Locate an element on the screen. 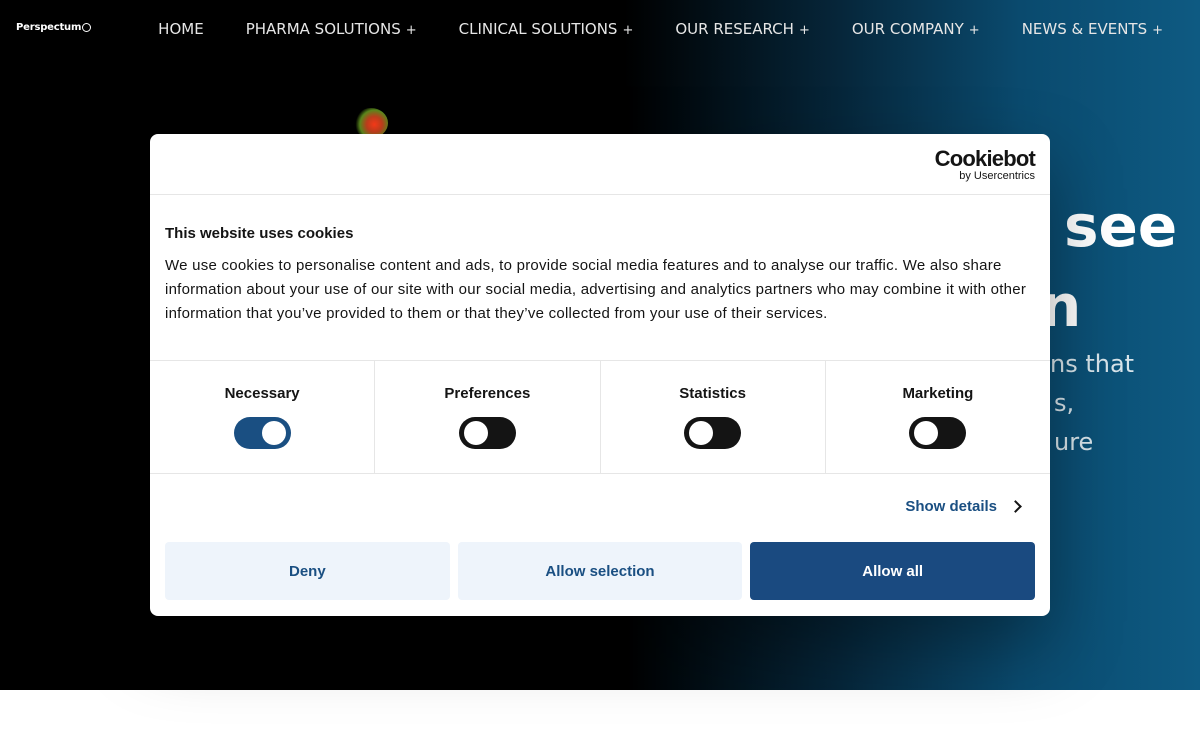 This screenshot has width=1200, height=750. category-label: Preferences is located at coordinates (487, 393).